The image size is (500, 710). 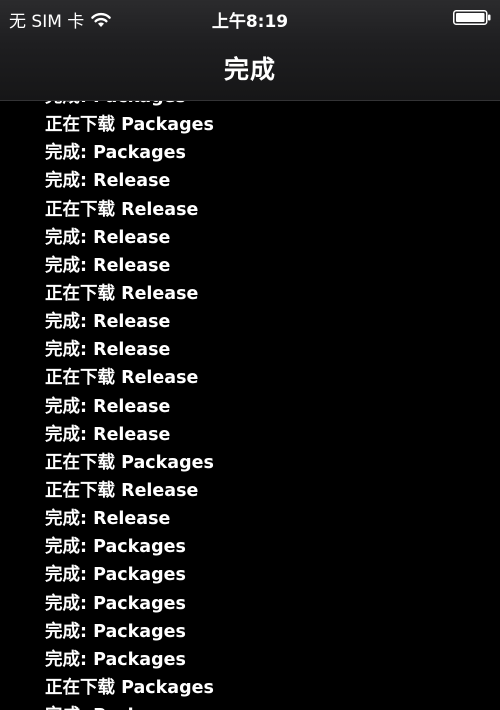 I want to click on status-time: 上午8:19, so click(x=250, y=22).